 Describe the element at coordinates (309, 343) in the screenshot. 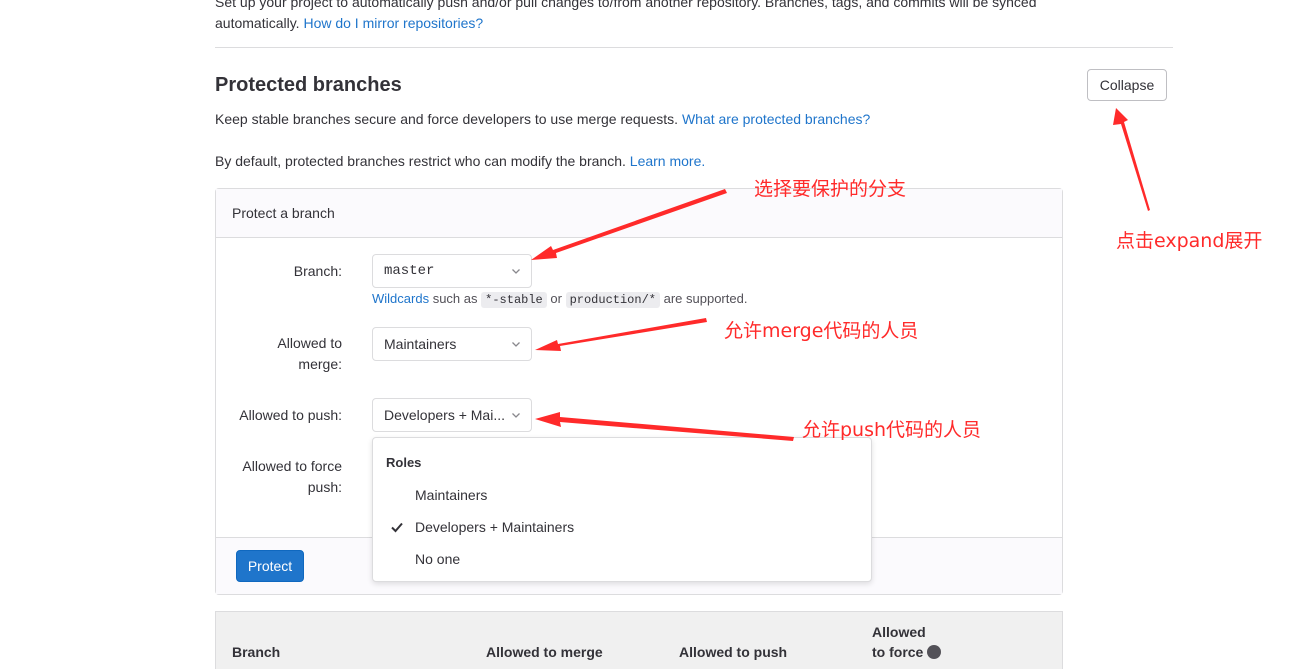

I see `merge-label-line1: Allowed to` at that location.